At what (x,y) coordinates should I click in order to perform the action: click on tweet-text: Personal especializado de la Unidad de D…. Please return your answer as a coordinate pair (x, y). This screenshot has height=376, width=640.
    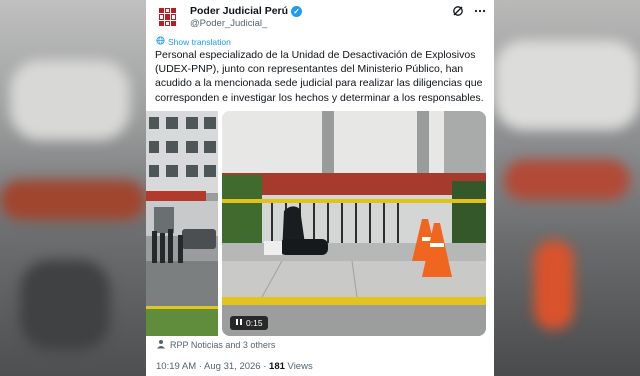
    Looking at the image, I should click on (319, 76).